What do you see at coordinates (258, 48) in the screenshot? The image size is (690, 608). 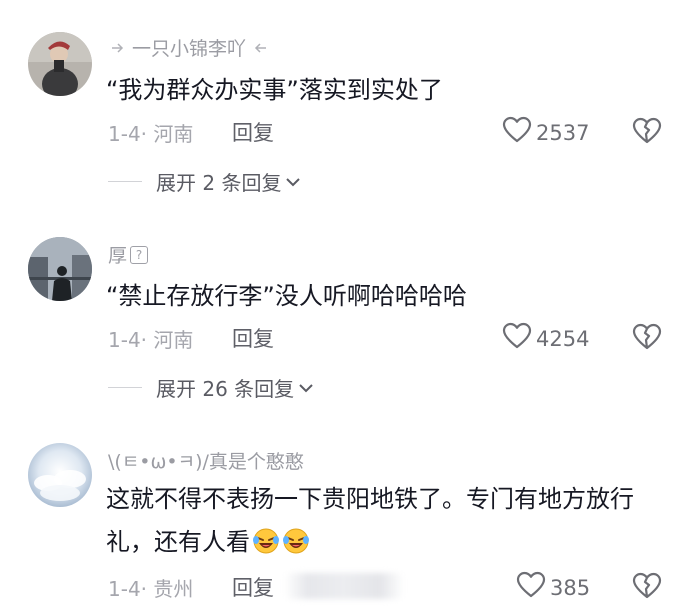 I see `hand-right-icon` at bounding box center [258, 48].